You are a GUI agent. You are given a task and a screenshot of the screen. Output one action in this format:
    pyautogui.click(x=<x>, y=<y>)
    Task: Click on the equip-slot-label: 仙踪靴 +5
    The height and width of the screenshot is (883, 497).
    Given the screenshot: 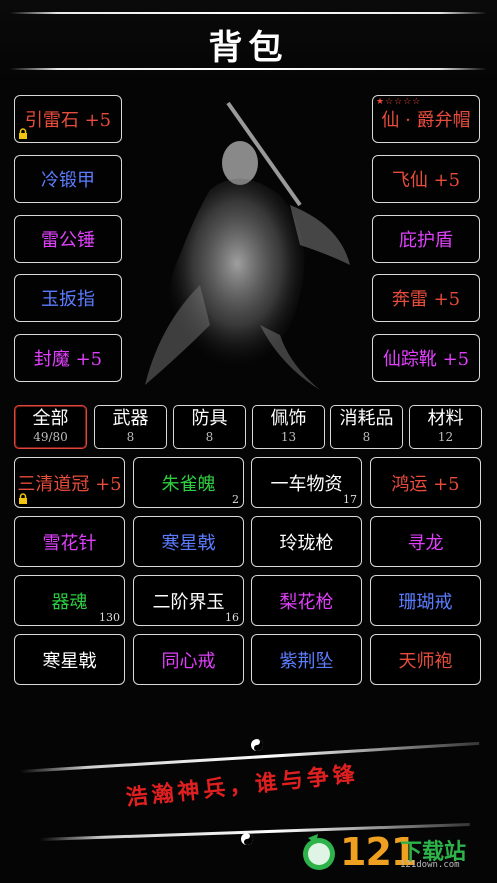 What is the action you would take?
    pyautogui.click(x=426, y=359)
    